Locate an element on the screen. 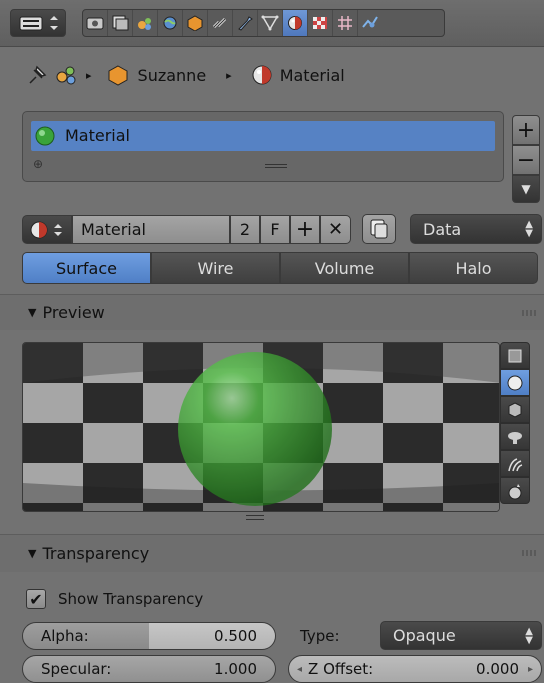 This screenshot has height=683, width=544. user-count-button: 2 is located at coordinates (245, 229).